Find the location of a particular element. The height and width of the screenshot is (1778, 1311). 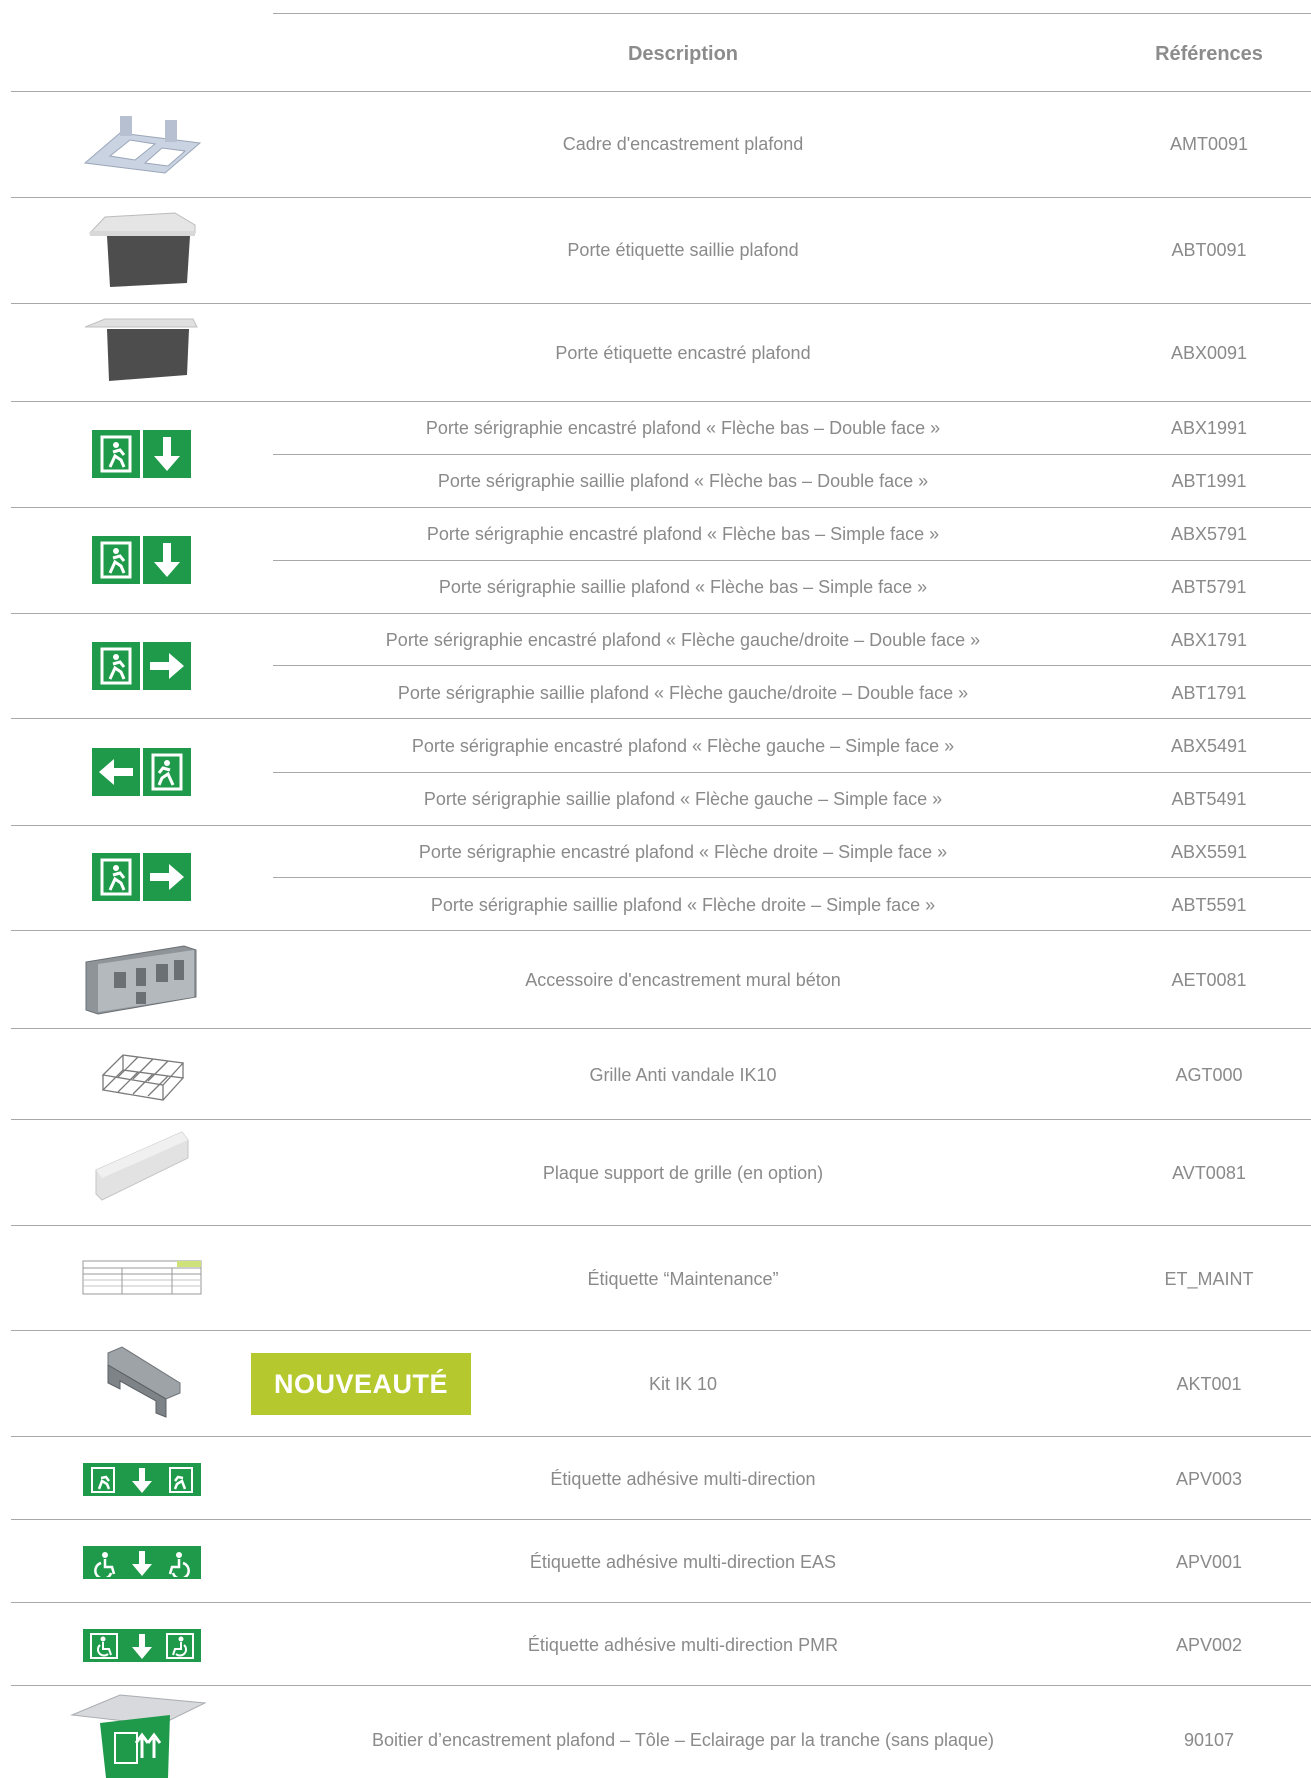

reference-cell: ABX5791 is located at coordinates (1209, 533).